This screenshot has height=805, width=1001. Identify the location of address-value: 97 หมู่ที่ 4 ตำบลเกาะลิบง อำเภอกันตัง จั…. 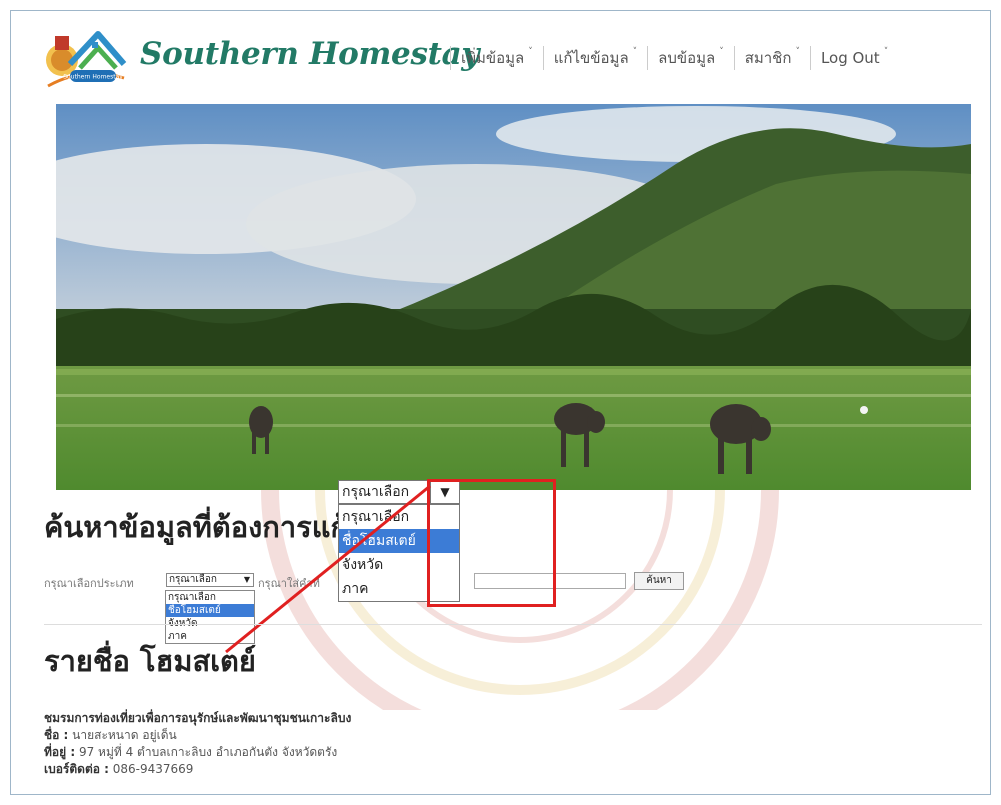
(208, 752).